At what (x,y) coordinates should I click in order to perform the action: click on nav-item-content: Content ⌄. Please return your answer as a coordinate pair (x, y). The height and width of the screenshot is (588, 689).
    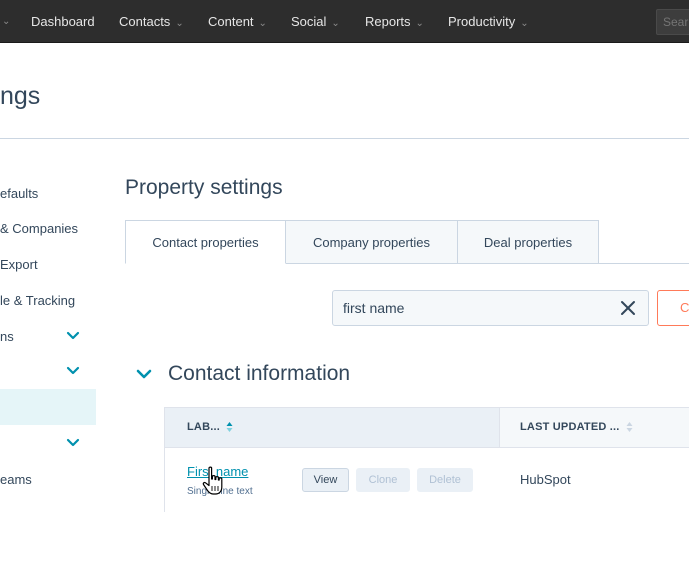
    Looking at the image, I should click on (237, 21).